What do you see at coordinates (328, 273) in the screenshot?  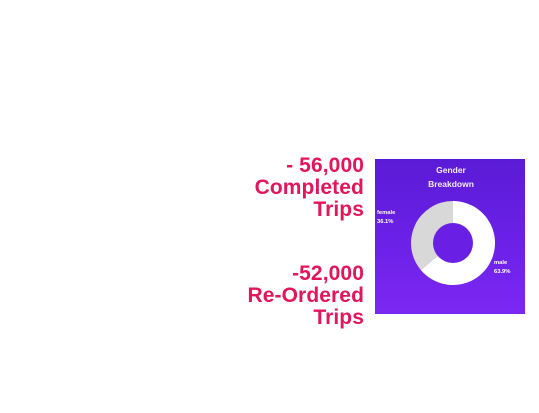 I see `reordered-trips-value: -52,000` at bounding box center [328, 273].